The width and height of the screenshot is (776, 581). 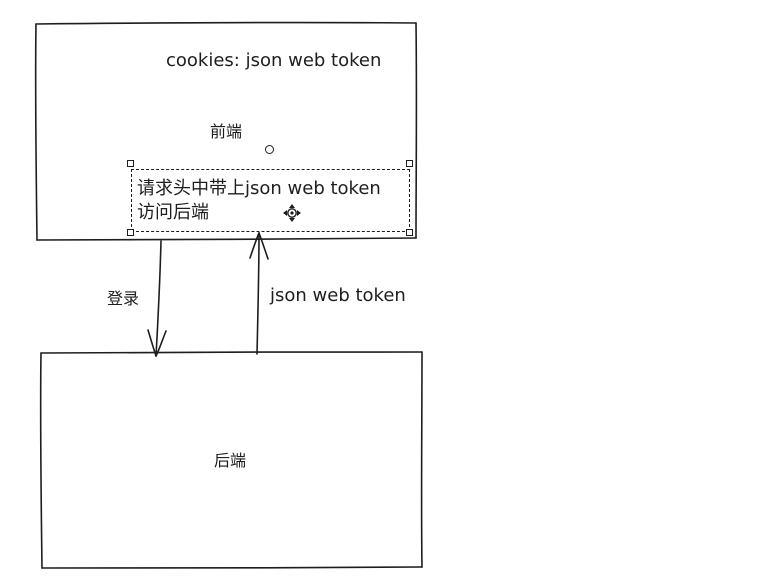 I want to click on selection-handle-top-right, so click(x=409, y=163).